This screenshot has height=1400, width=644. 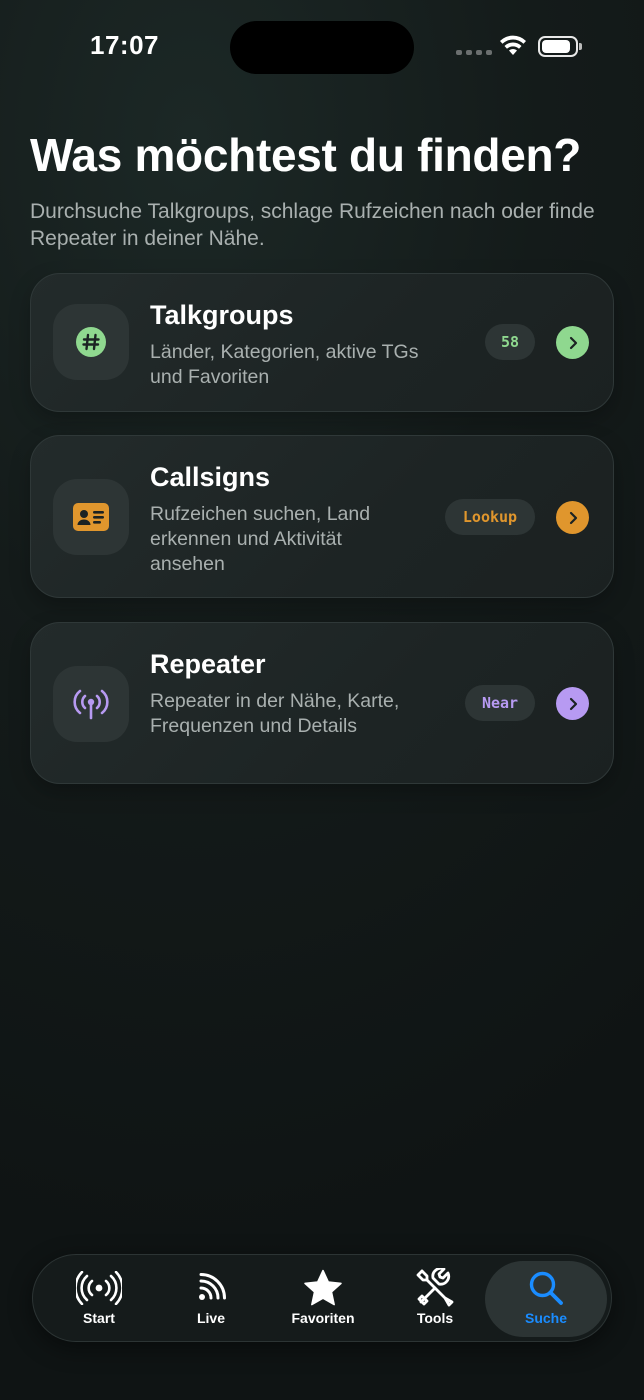 I want to click on tab-label: Tools, so click(x=435, y=1318).